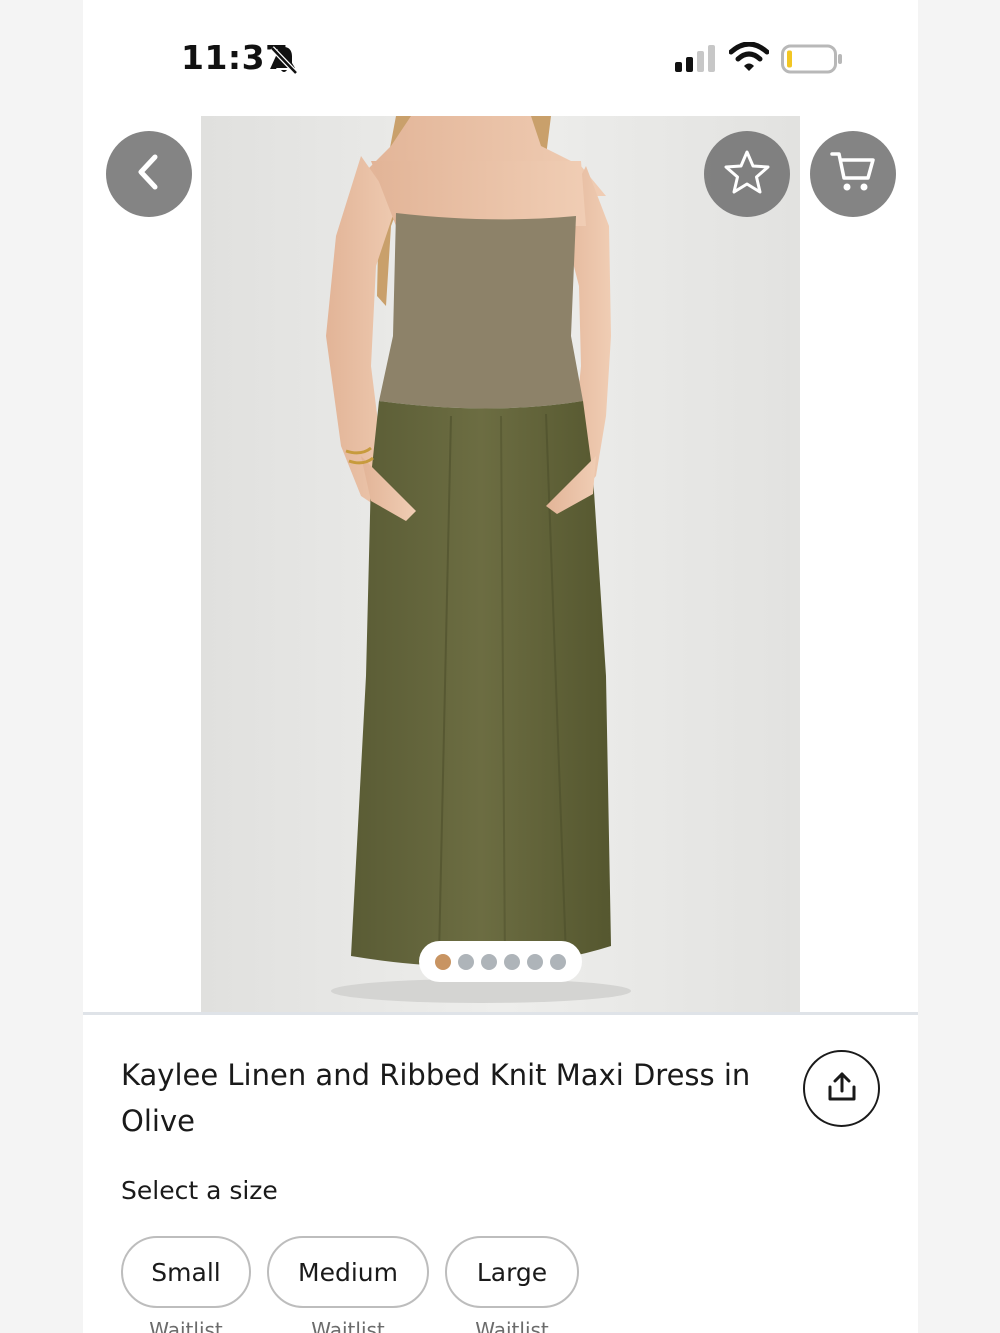  What do you see at coordinates (186, 1325) in the screenshot?
I see `size-status-small: Waitlist` at bounding box center [186, 1325].